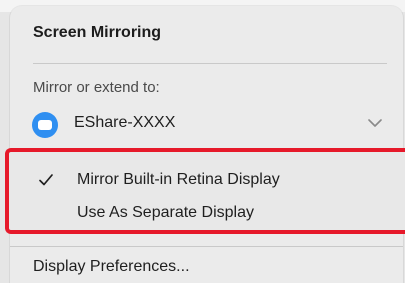 The width and height of the screenshot is (405, 283). Describe the element at coordinates (165, 213) in the screenshot. I see `option-use-as-separate-display: Use As Separate Display` at that location.